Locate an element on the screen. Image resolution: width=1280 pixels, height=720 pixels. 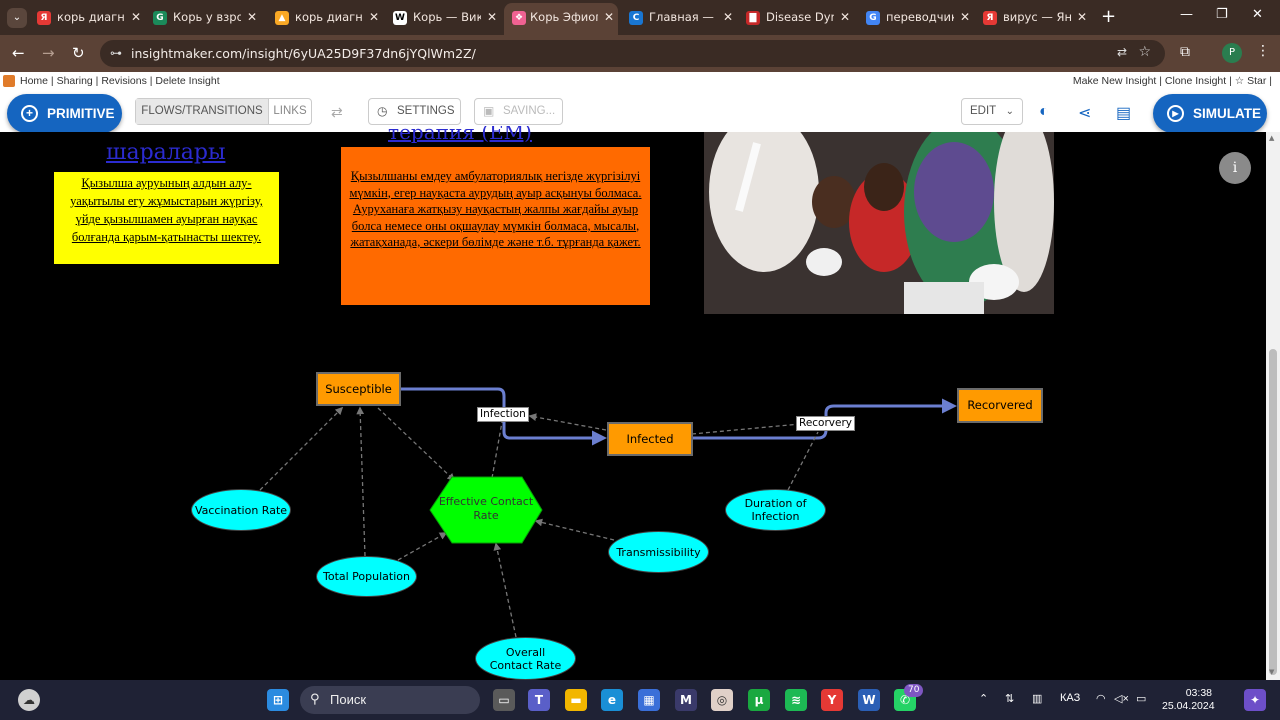
variable-vaccination-rate: Vaccination Rate is located at coordinates (241, 510).